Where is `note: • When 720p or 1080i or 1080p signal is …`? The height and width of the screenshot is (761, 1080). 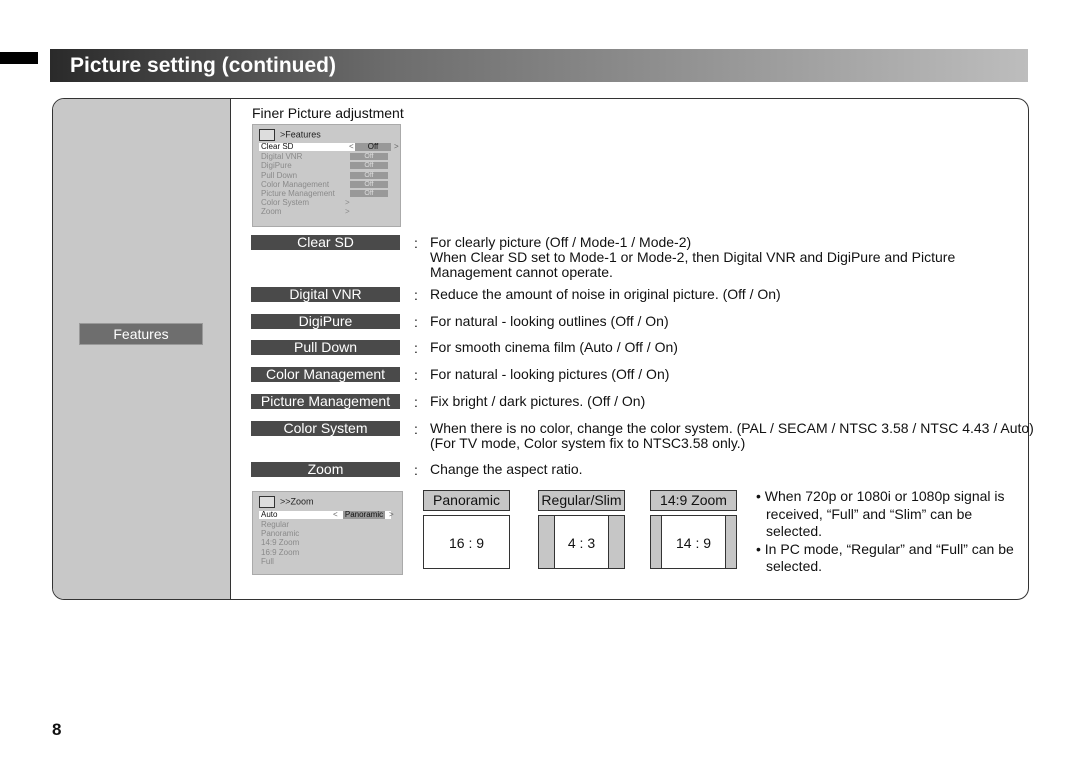 note: • When 720p or 1080i or 1080p signal is … is located at coordinates (880, 513).